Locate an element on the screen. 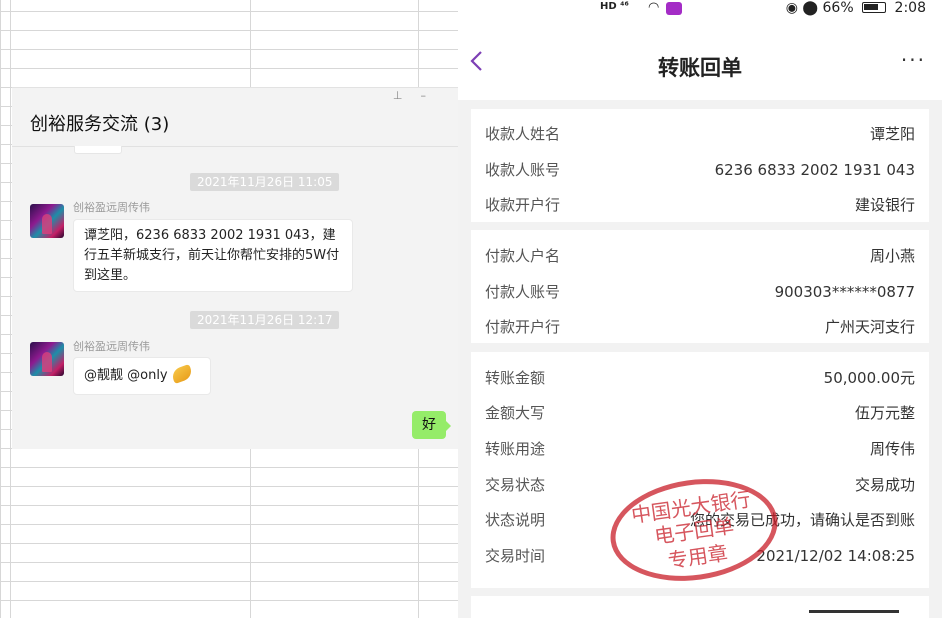  field-label: 状态说明 is located at coordinates (515, 520).